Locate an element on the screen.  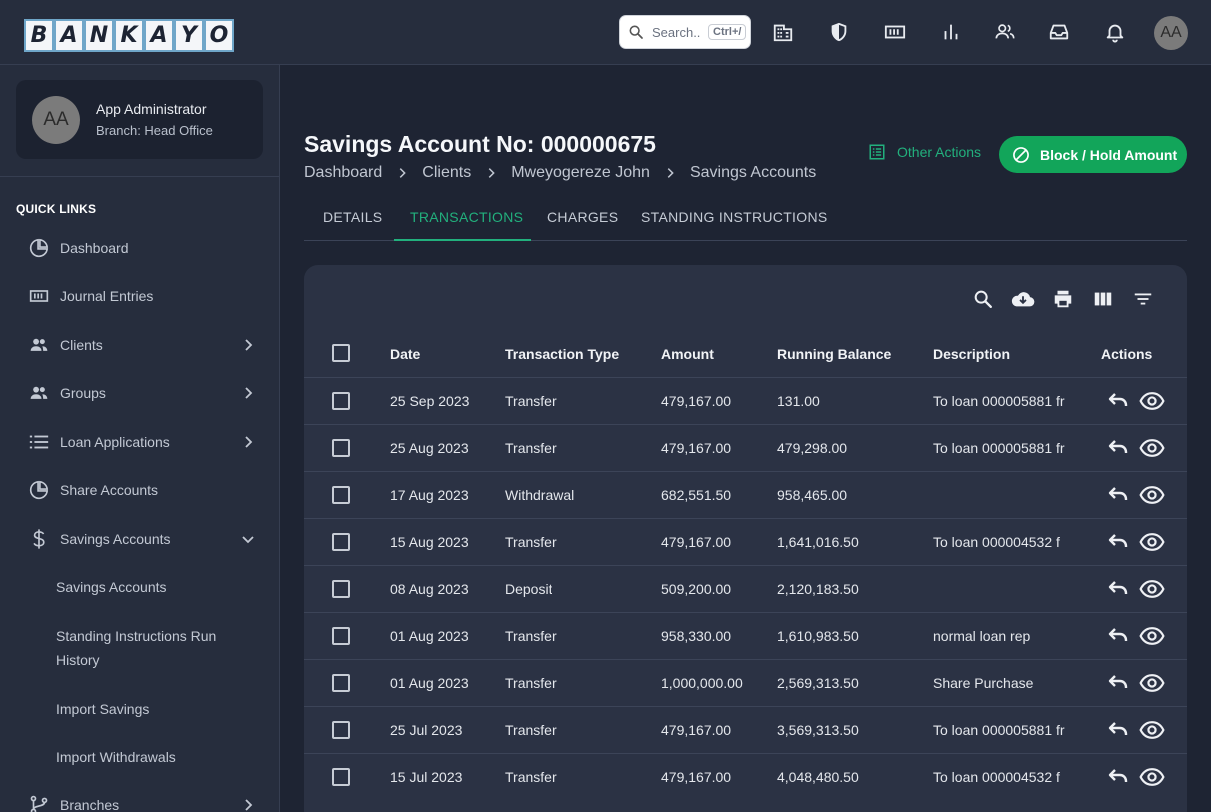
filter-icon is located at coordinates (1143, 299).